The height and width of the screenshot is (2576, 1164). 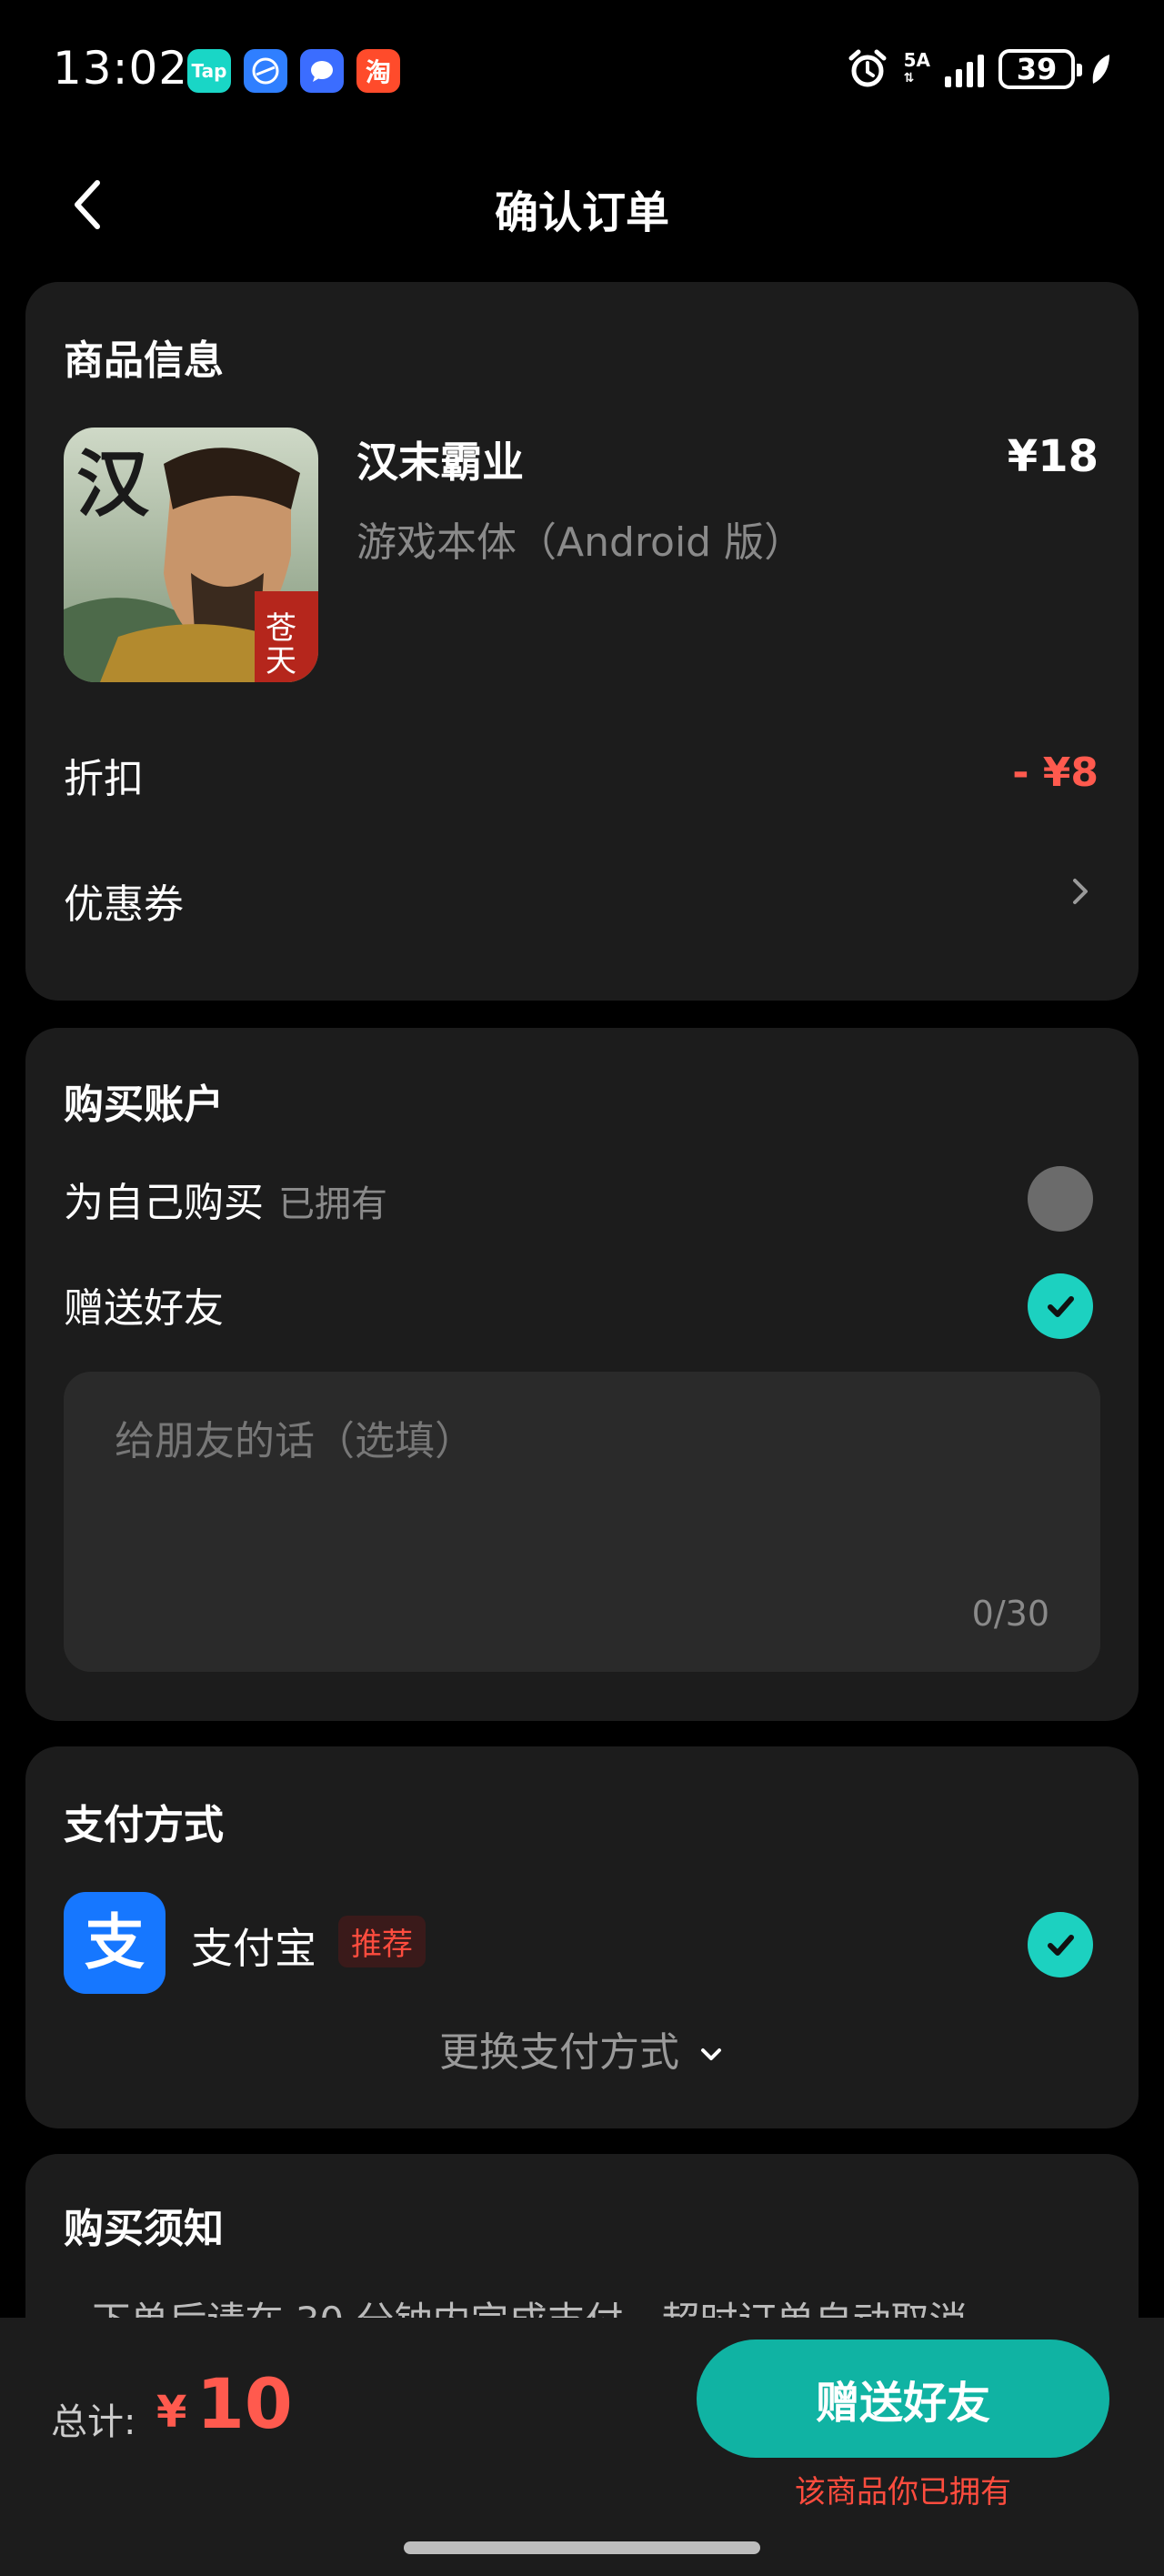 I want to click on signal-icon, so click(x=964, y=69).